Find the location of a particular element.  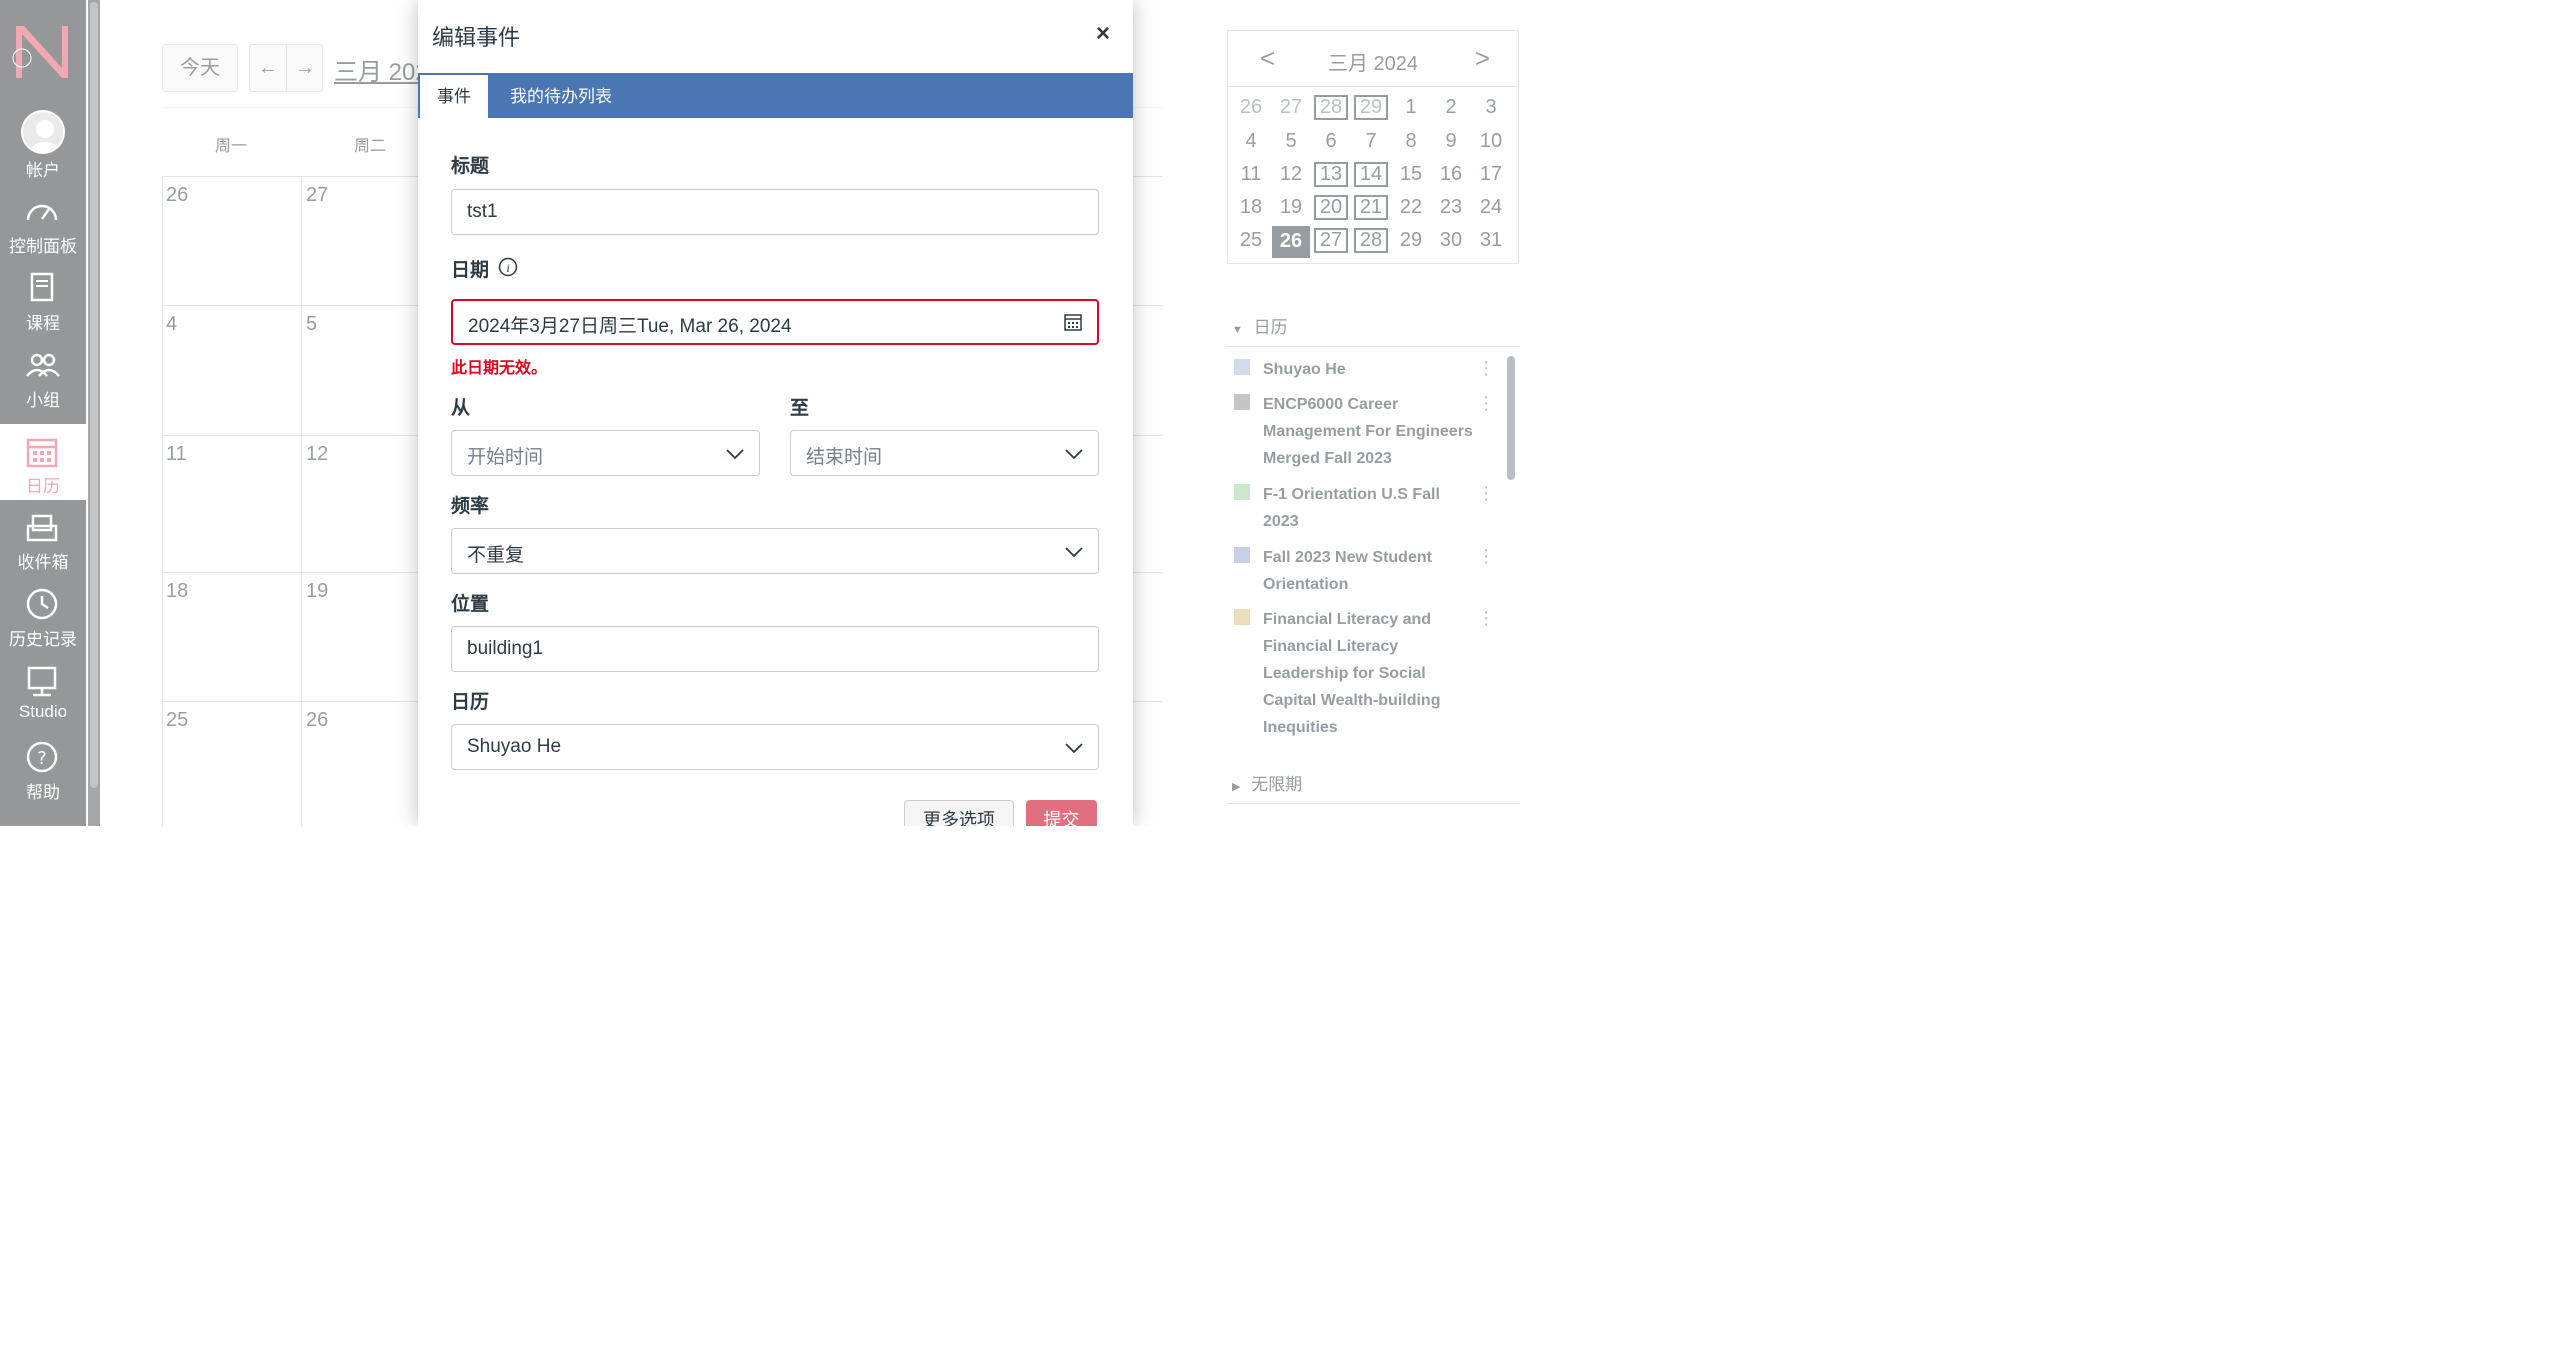

info-icon: i is located at coordinates (508, 267).